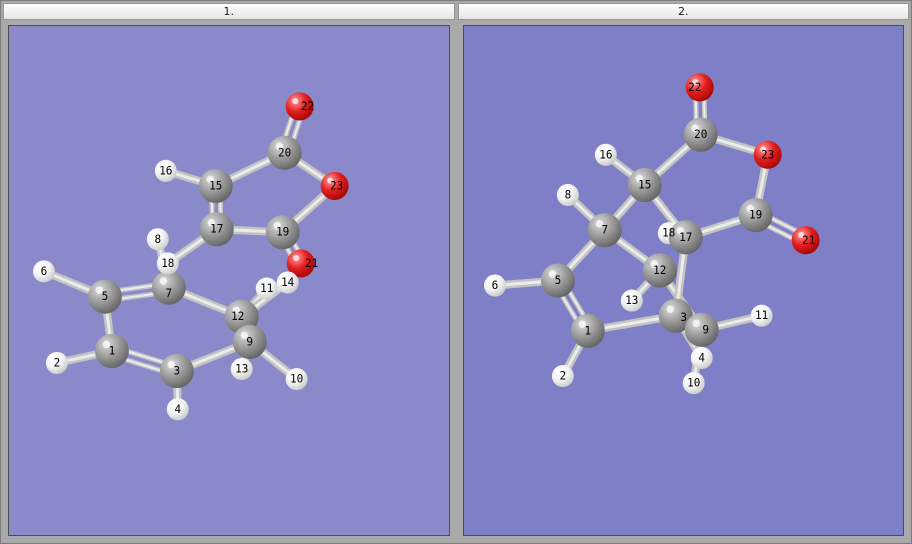 The height and width of the screenshot is (544, 912). Describe the element at coordinates (288, 282) in the screenshot. I see `atom-label-14: 14` at that location.